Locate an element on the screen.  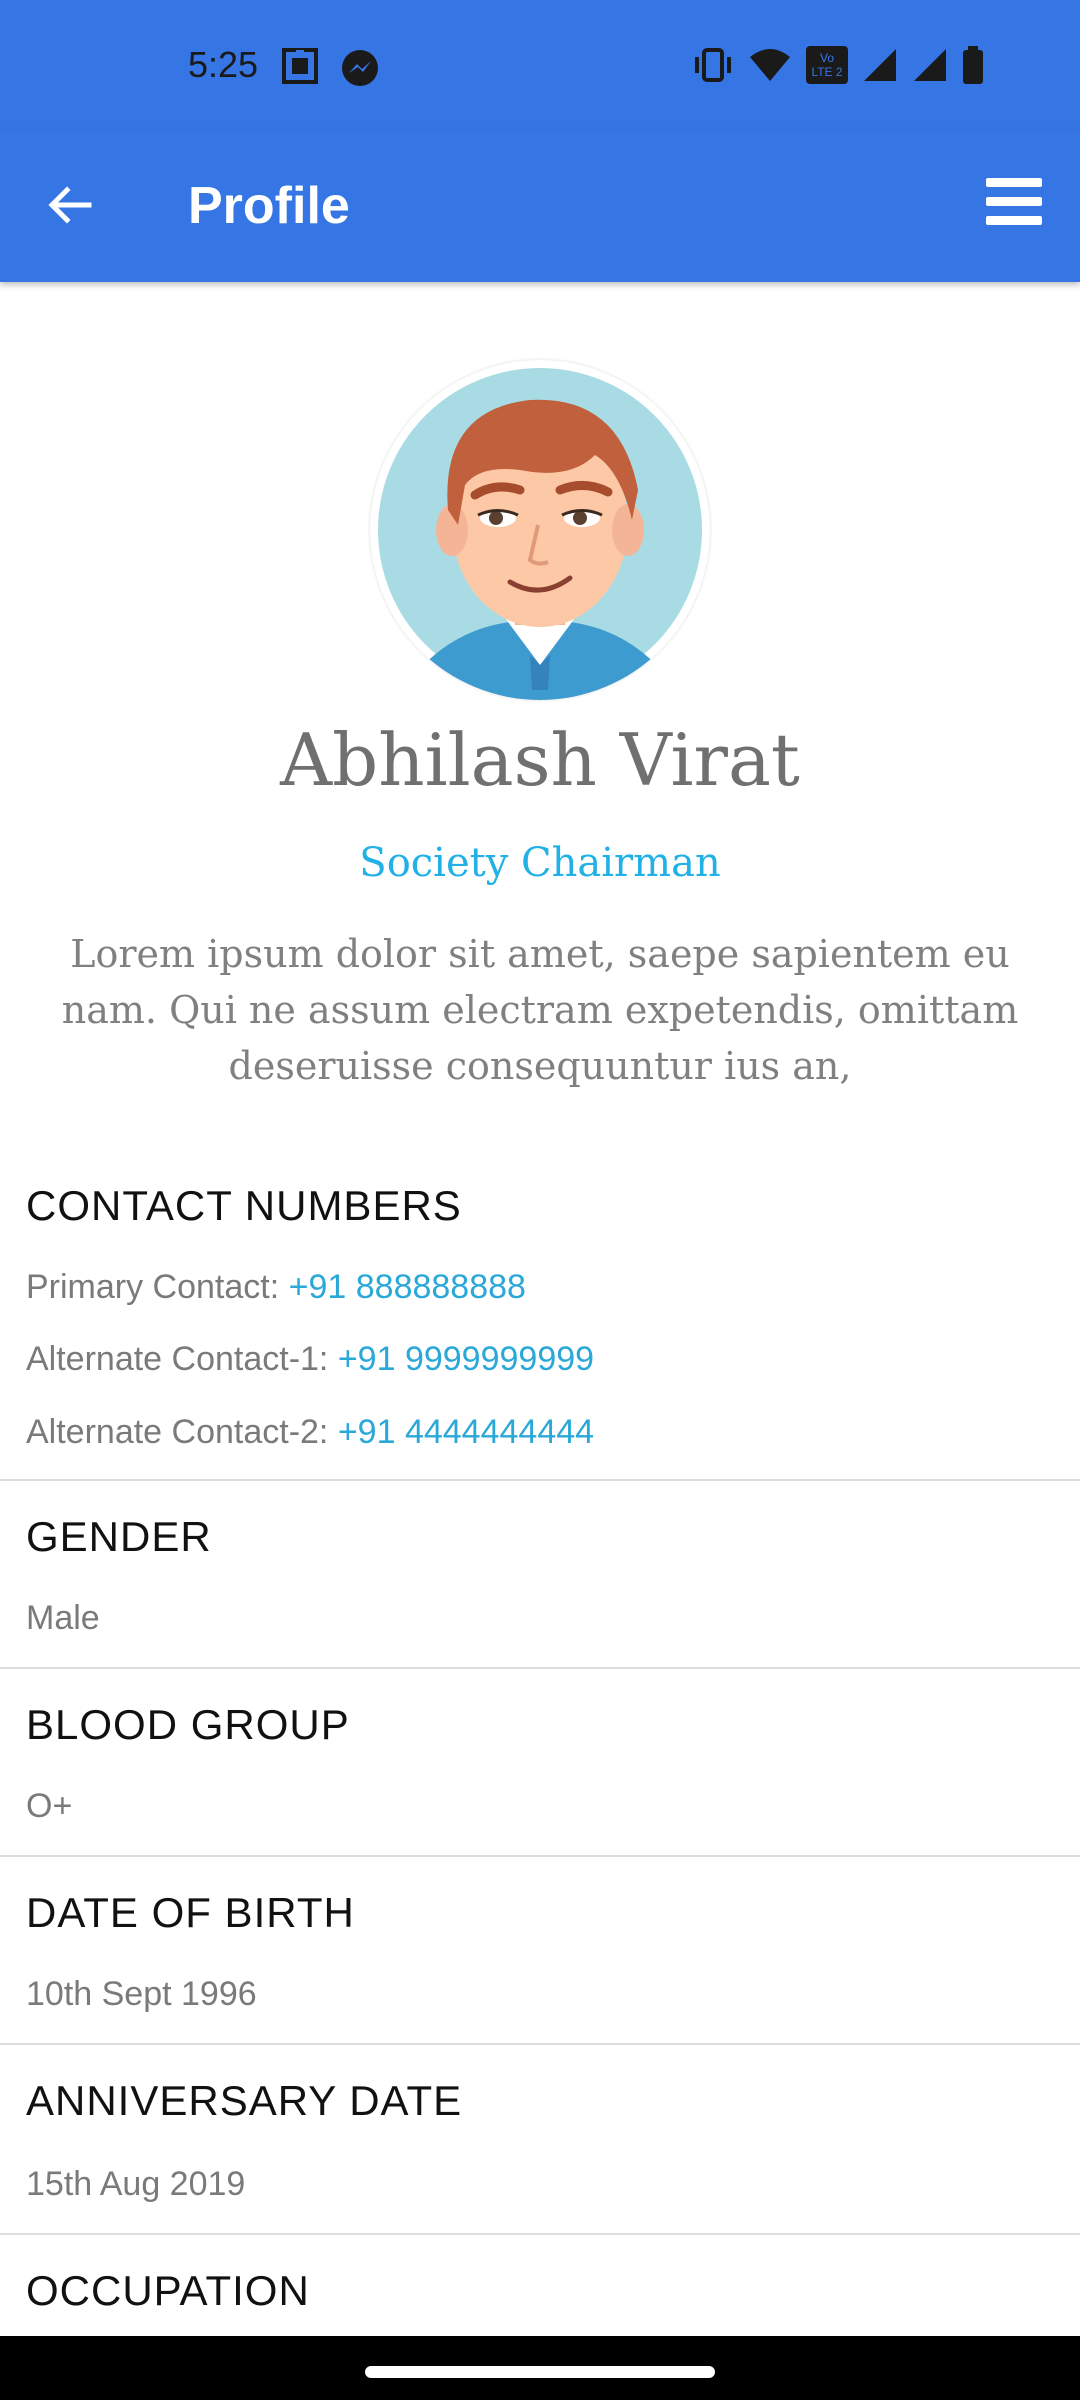
back-button is located at coordinates (69, 205).